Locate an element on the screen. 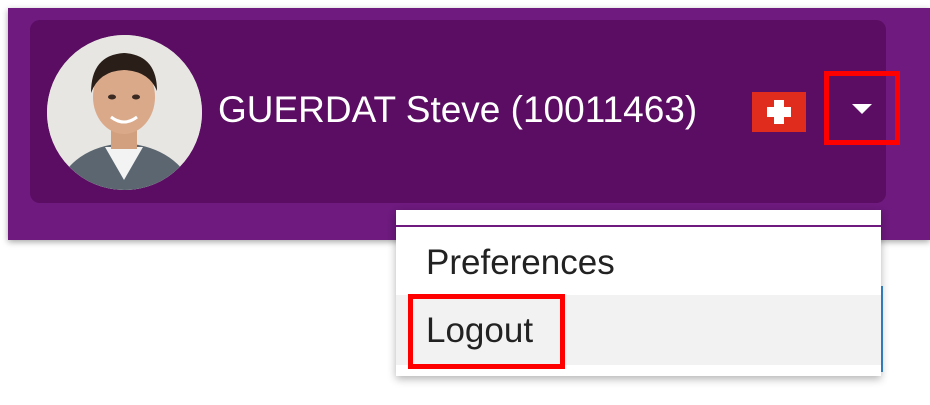  menu-item-logout: Logout is located at coordinates (638, 330).